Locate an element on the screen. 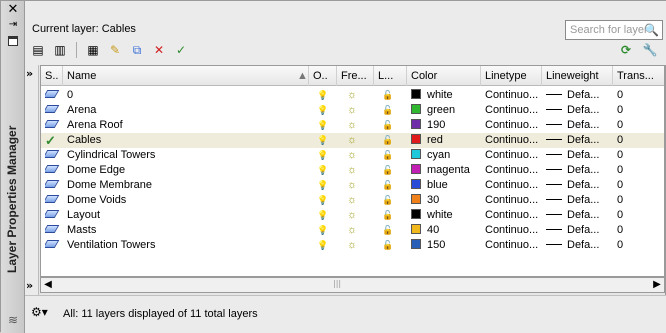 The width and height of the screenshot is (666, 333). scroll-thumb-grip: ||| is located at coordinates (337, 283).